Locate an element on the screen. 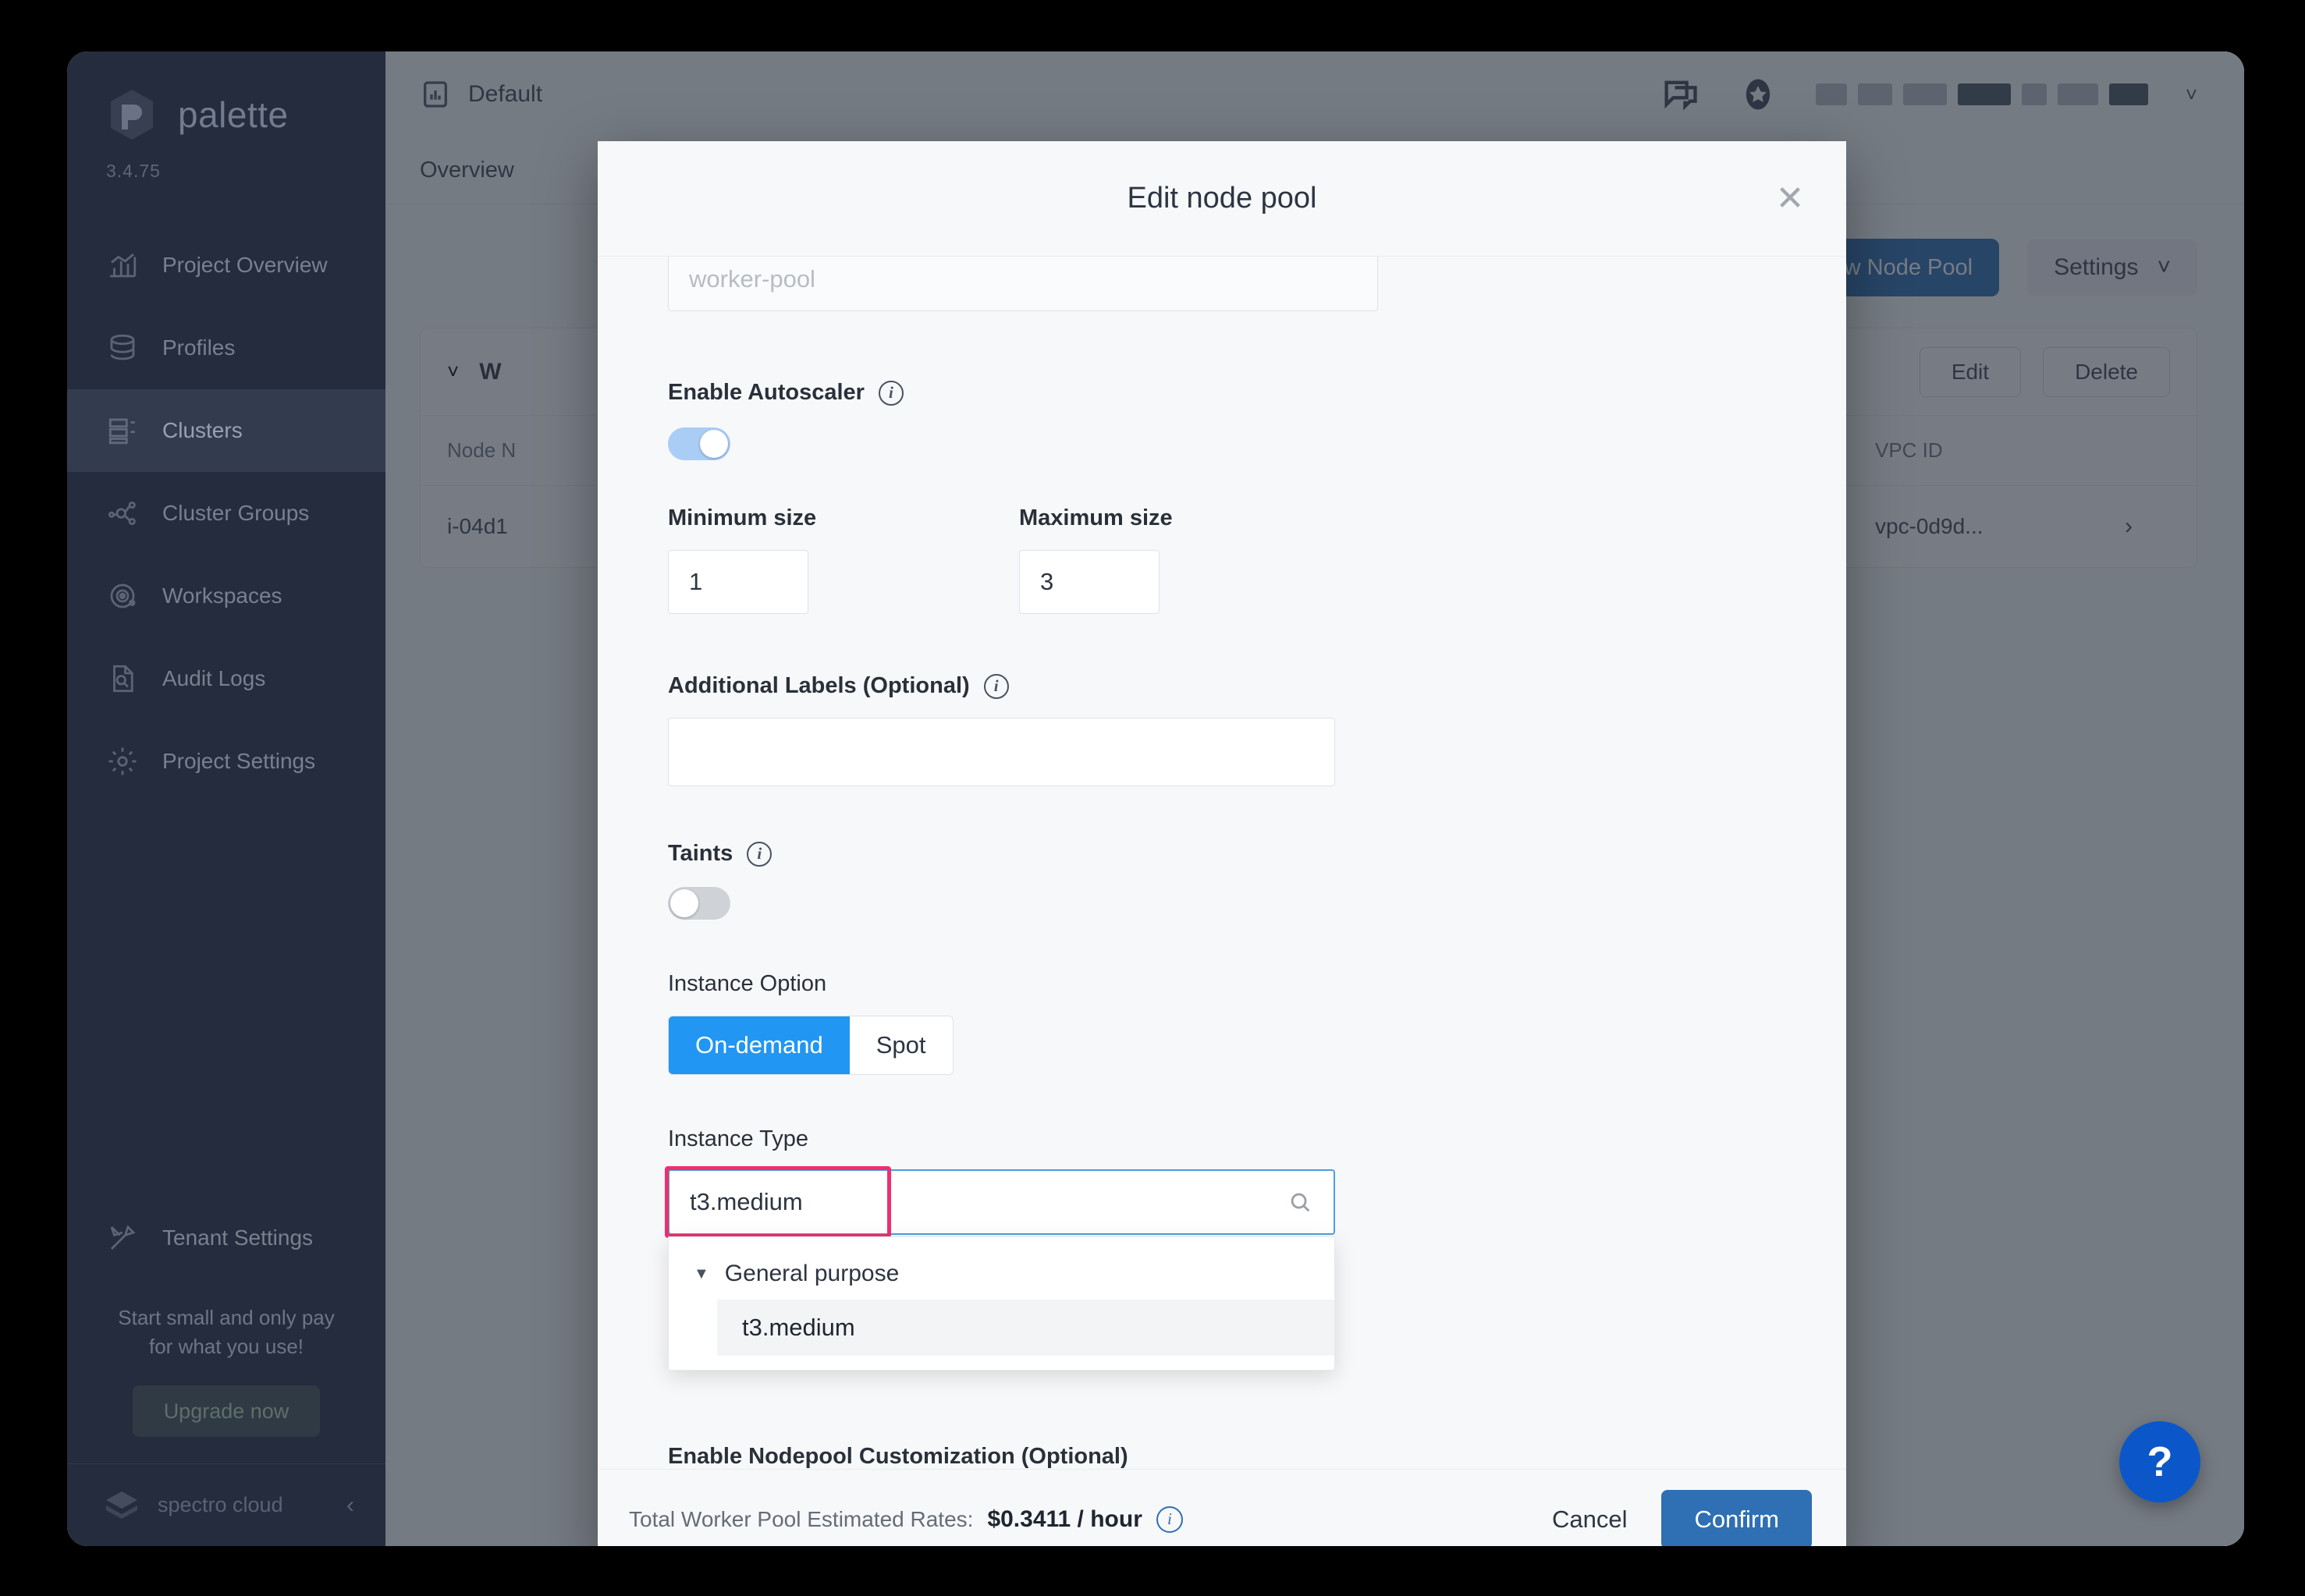 Image resolution: width=2305 pixels, height=1596 pixels. estimated-rates-value: $0.3411 / hour is located at coordinates (1064, 1519).